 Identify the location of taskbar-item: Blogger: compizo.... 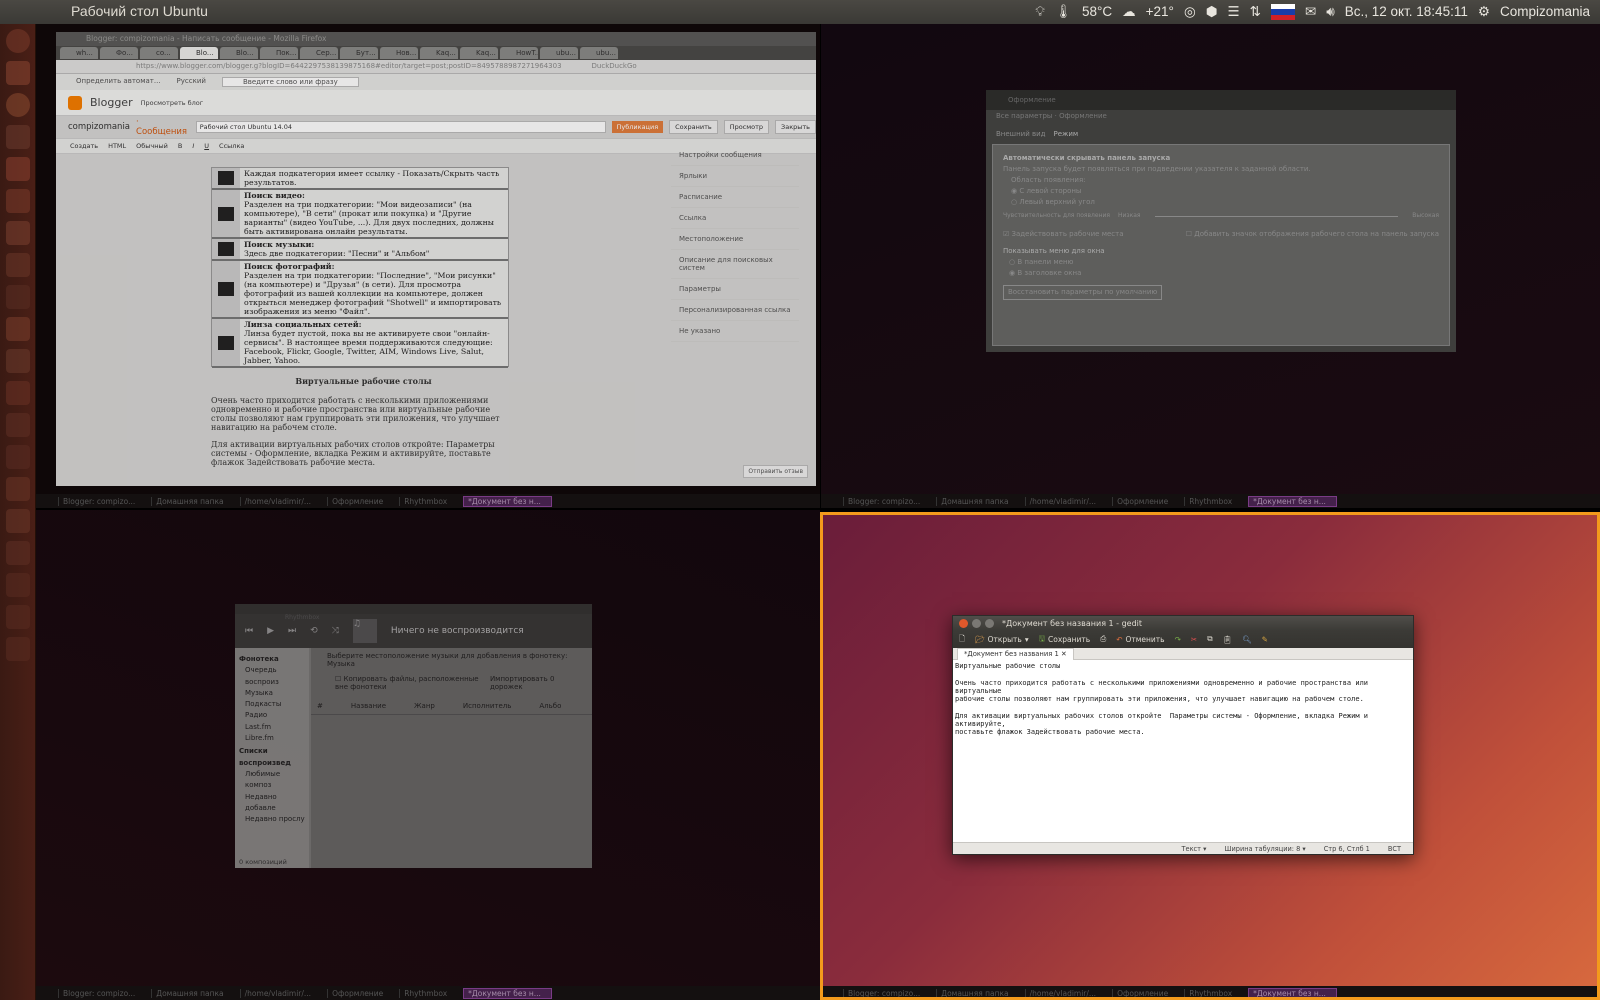
(886, 501).